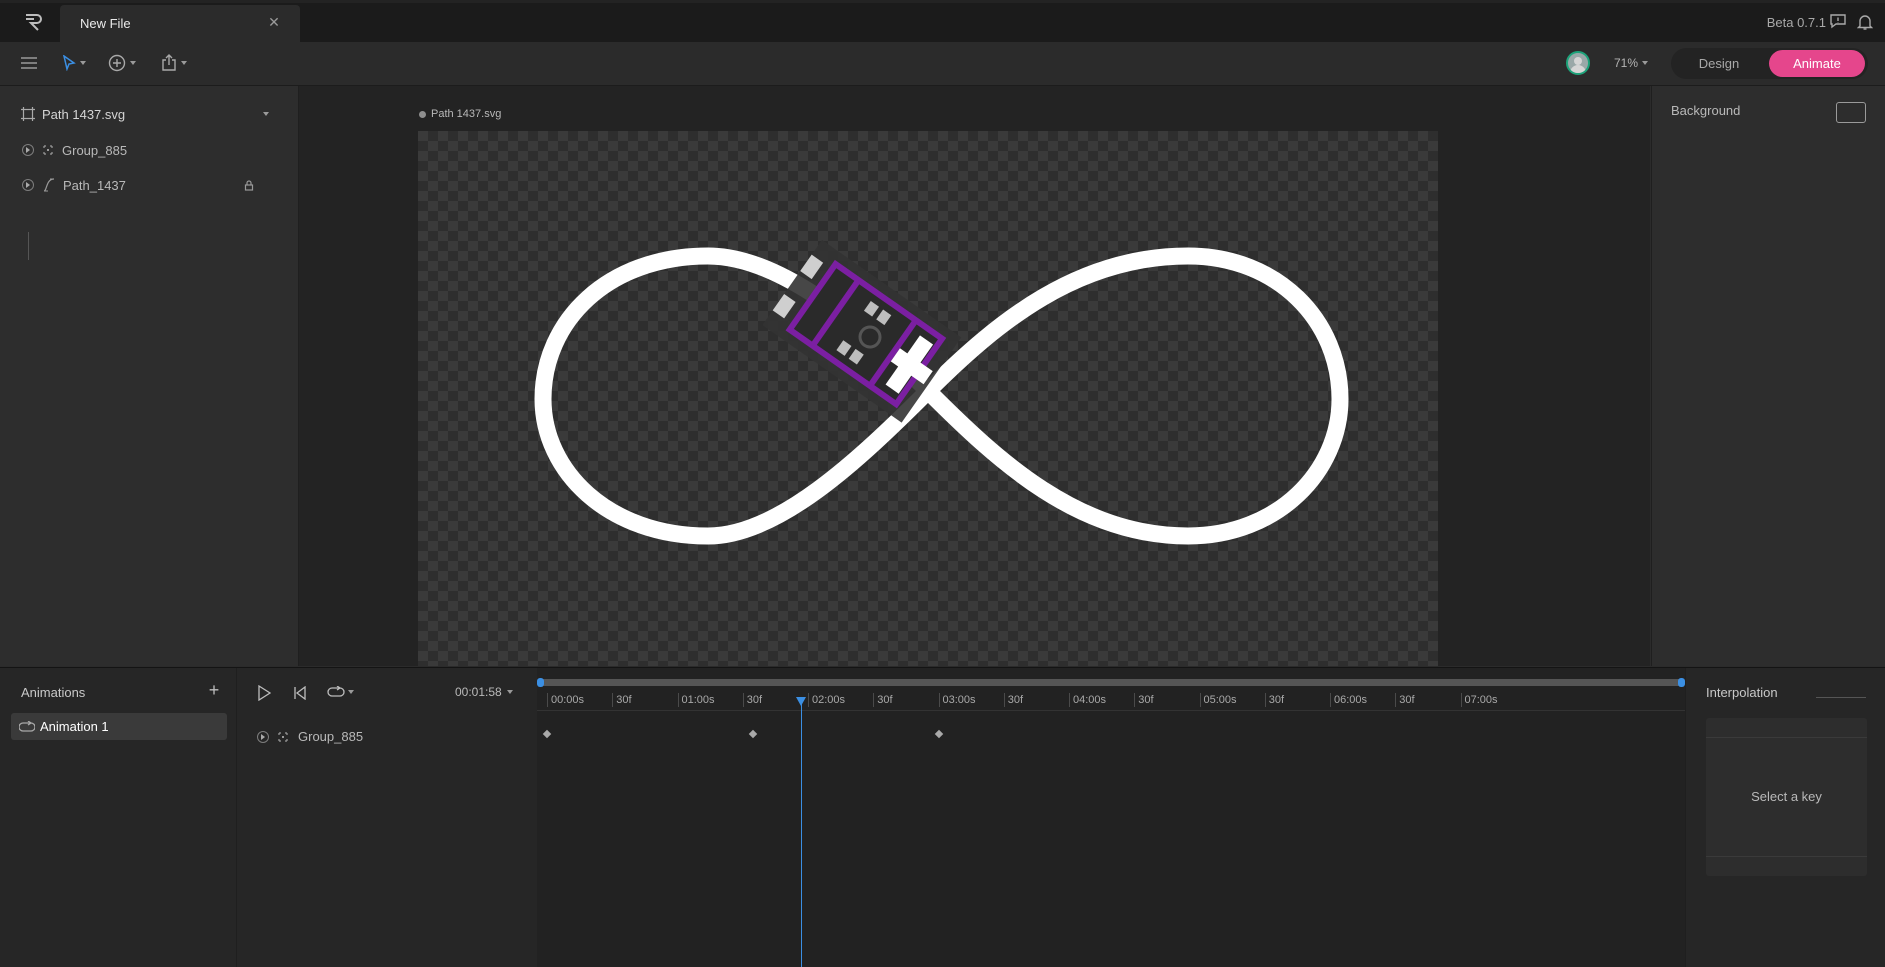 Image resolution: width=1885 pixels, height=967 pixels. Describe the element at coordinates (1578, 63) in the screenshot. I see `avatar` at that location.